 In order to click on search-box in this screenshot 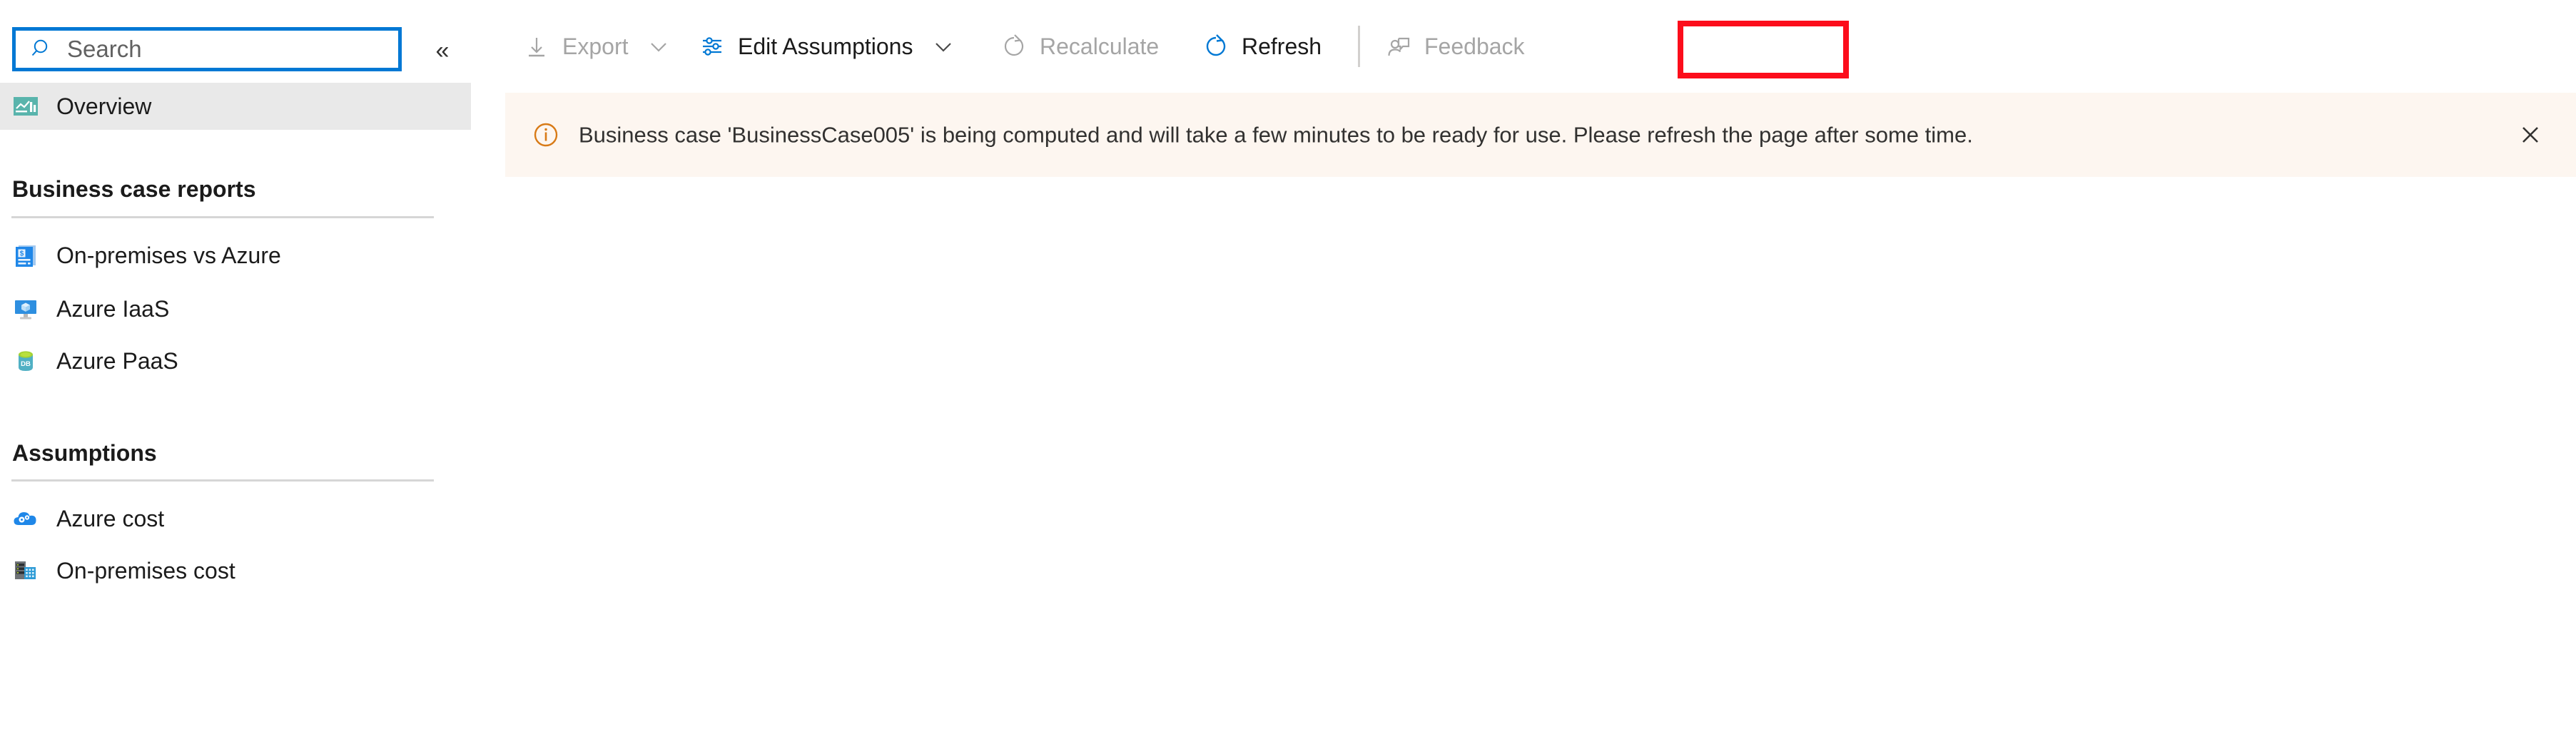, I will do `click(207, 49)`.